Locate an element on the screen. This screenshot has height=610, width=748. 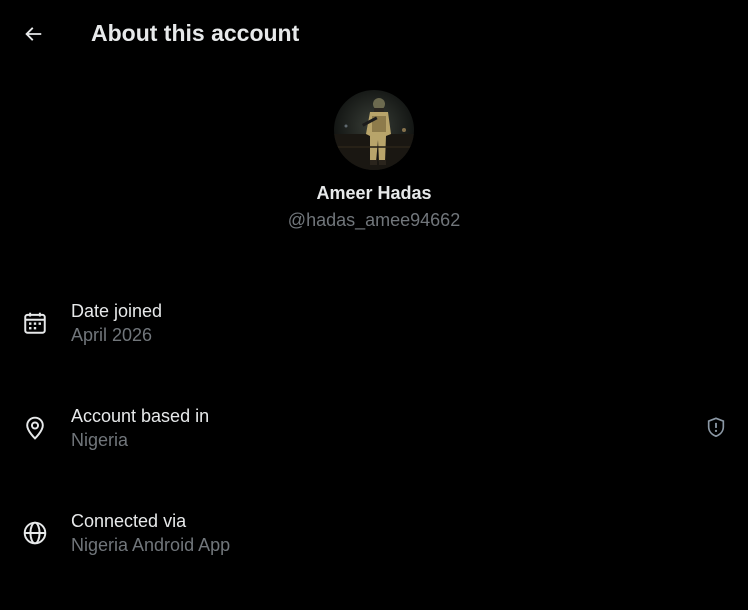
back-button is located at coordinates (33, 34).